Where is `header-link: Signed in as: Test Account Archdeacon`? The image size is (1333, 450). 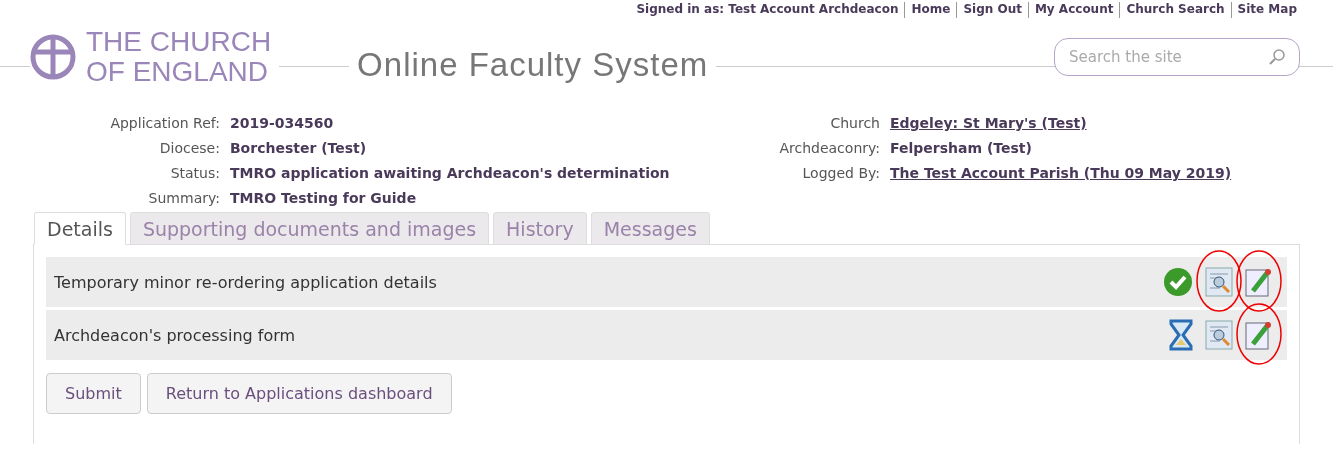 header-link: Signed in as: Test Account Archdeacon is located at coordinates (767, 10).